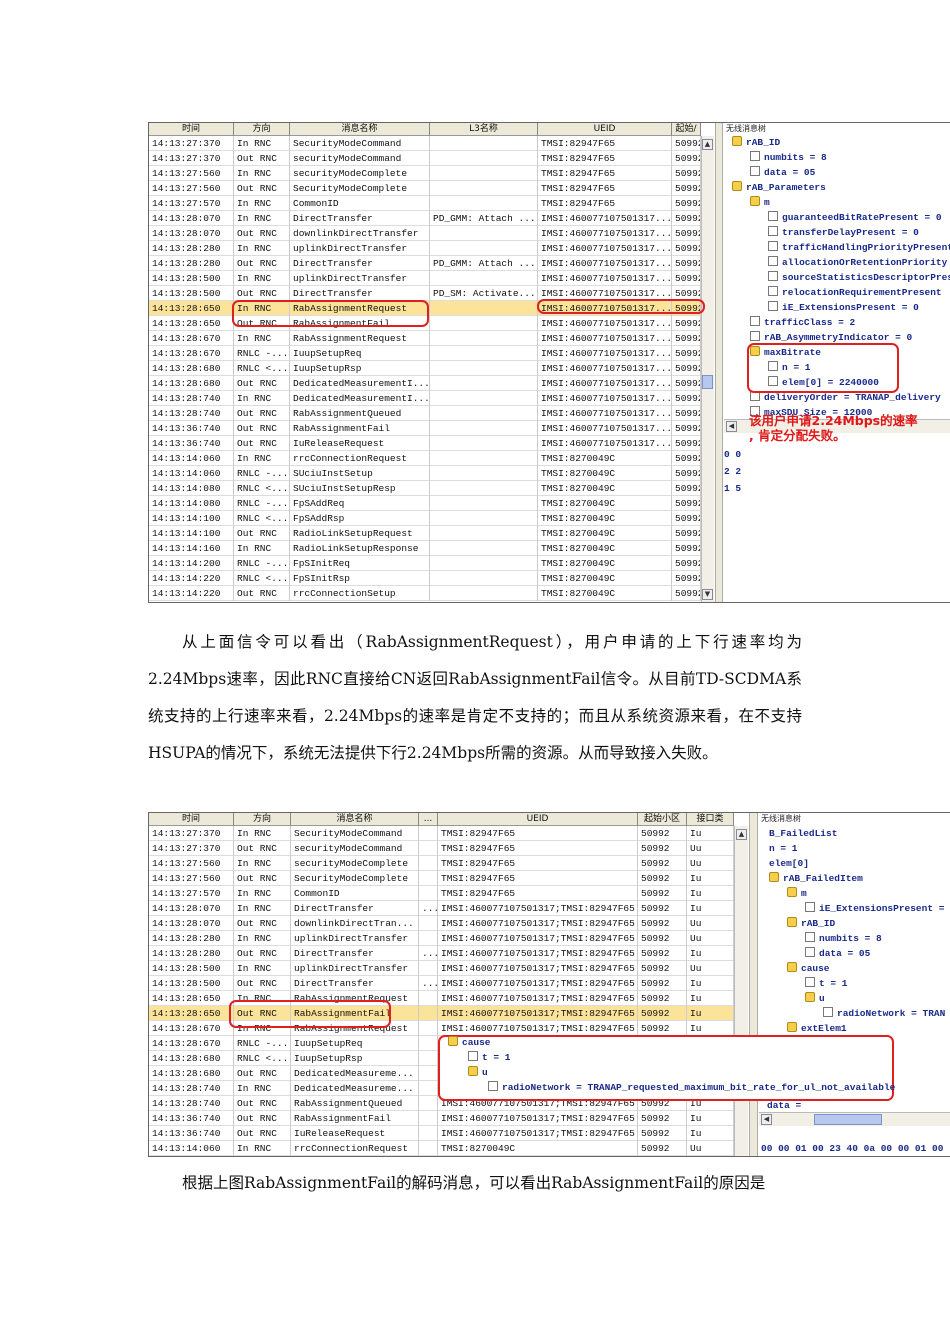  Describe the element at coordinates (874, 908) in the screenshot. I see `tree-node: iE_ExtensionsPresent =` at that location.